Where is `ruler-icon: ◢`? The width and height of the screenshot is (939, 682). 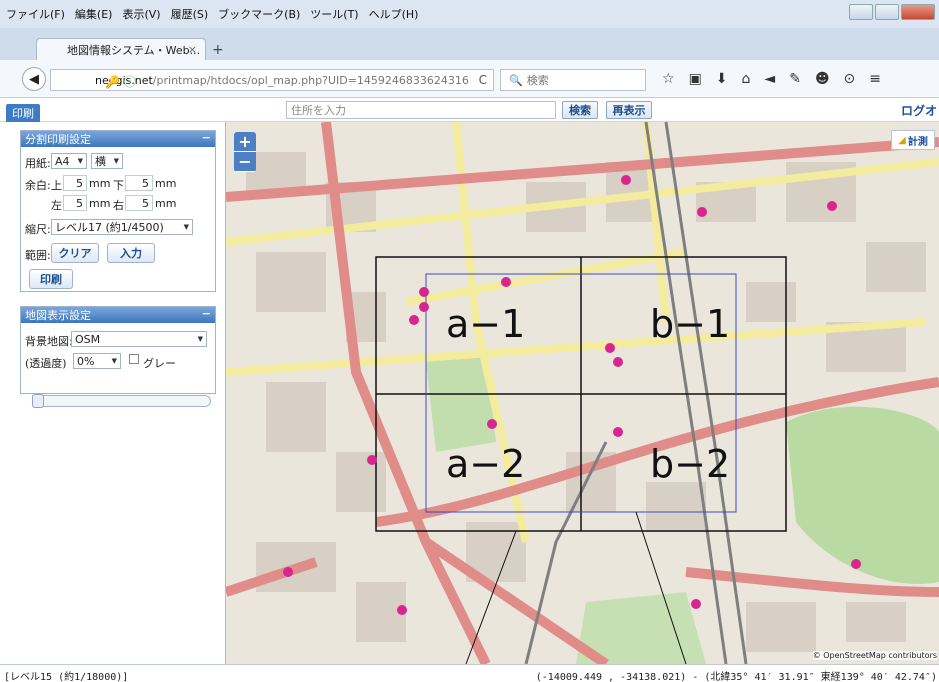
ruler-icon: ◢ is located at coordinates (902, 140).